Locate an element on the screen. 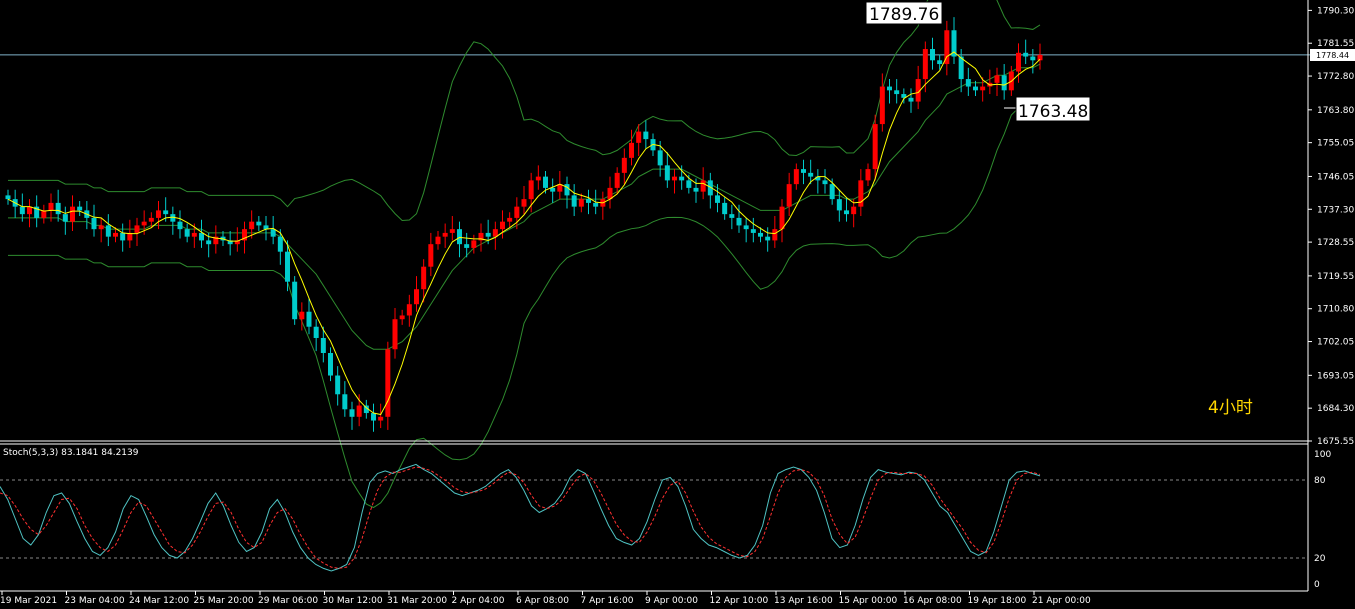  time-tick-label: 2 Apr 04:00 is located at coordinates (478, 601).